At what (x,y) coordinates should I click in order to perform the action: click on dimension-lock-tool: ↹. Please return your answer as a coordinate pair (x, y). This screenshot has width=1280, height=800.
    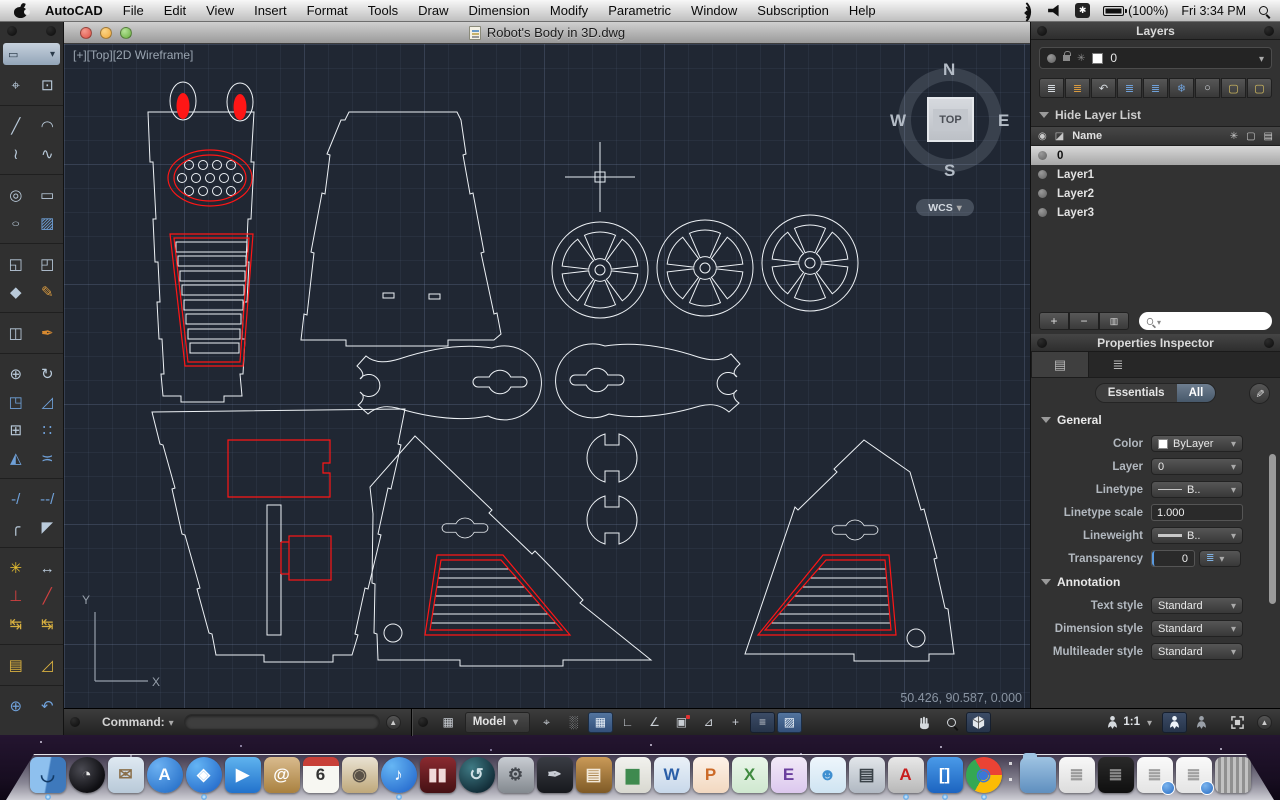
    Looking at the image, I should click on (16, 624).